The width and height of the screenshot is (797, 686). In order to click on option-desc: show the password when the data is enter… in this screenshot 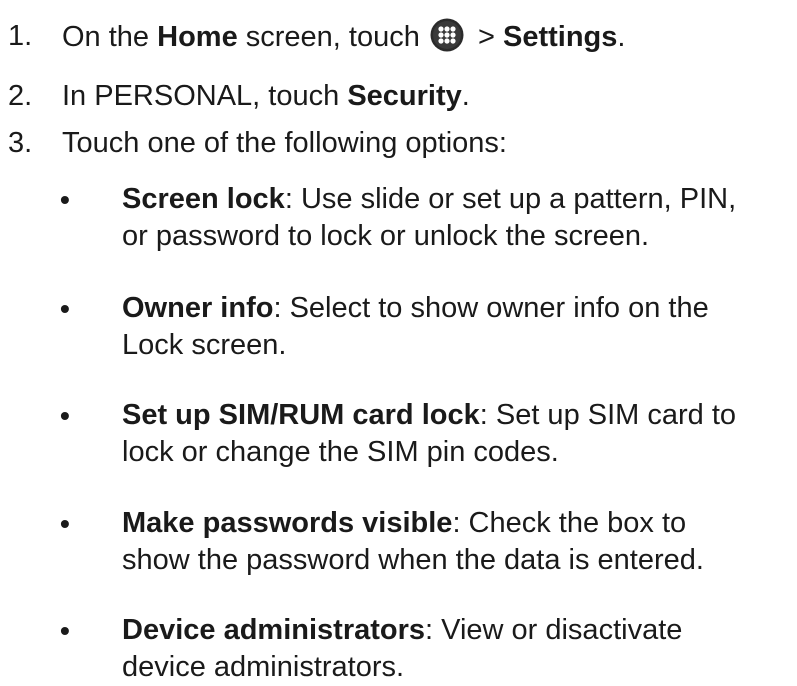, I will do `click(413, 560)`.